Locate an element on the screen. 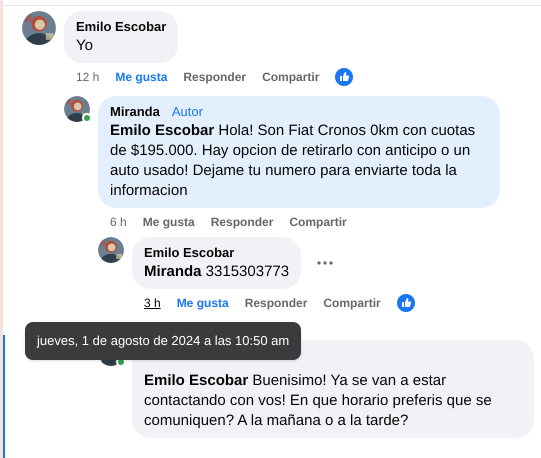  author-name: Miranda is located at coordinates (135, 112).